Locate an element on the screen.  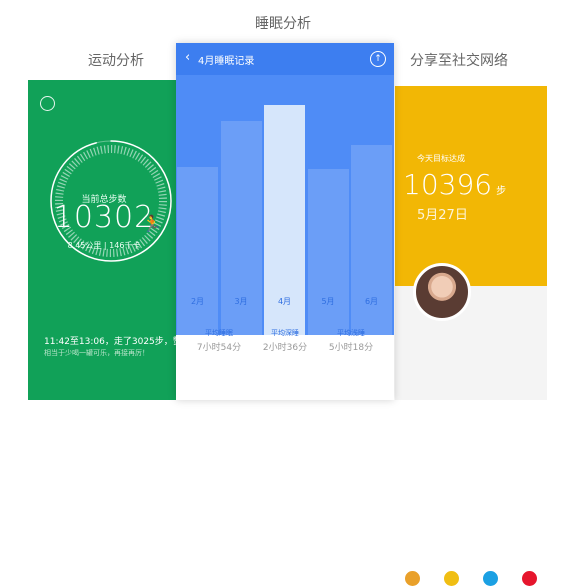
month-label: 3月 is located at coordinates (240, 301).